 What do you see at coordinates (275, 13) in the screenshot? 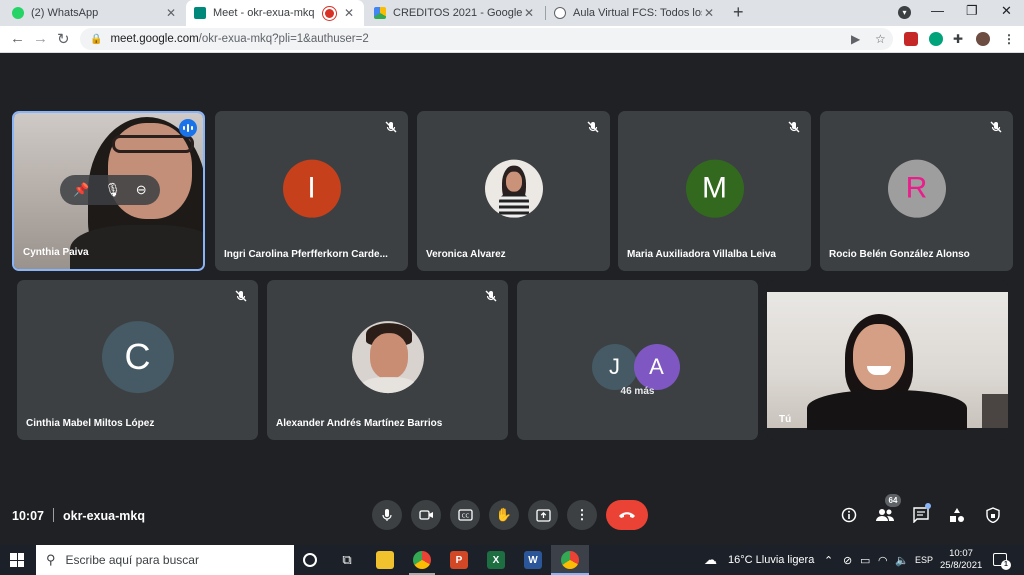
I see `tab-meet: Meet - okr-exua-mkq ✕` at bounding box center [275, 13].